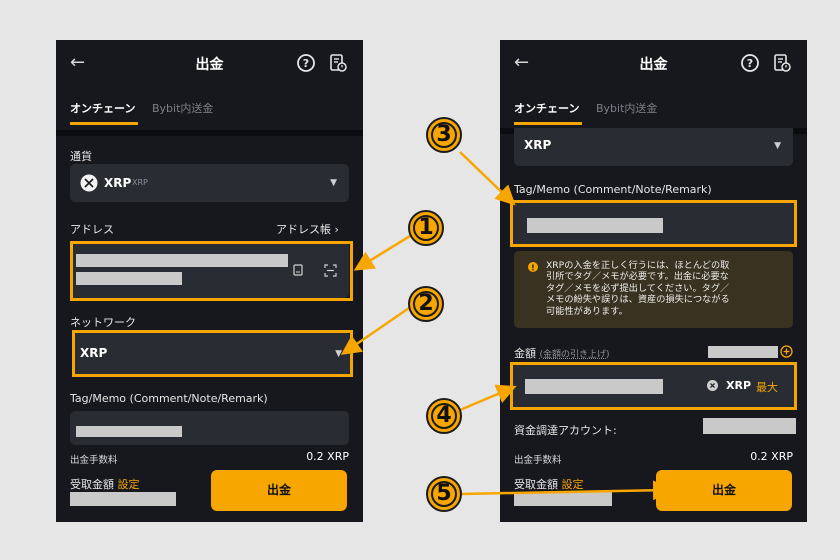  I want to click on step-marker-4: 4, so click(444, 416).